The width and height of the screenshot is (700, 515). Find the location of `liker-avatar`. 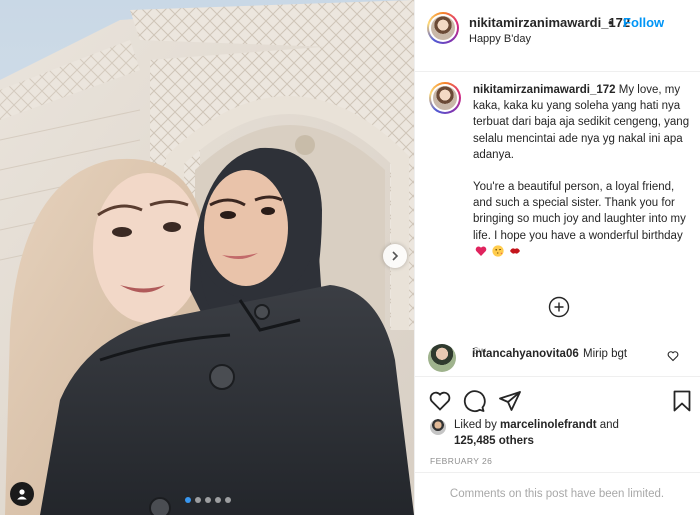

liker-avatar is located at coordinates (438, 427).